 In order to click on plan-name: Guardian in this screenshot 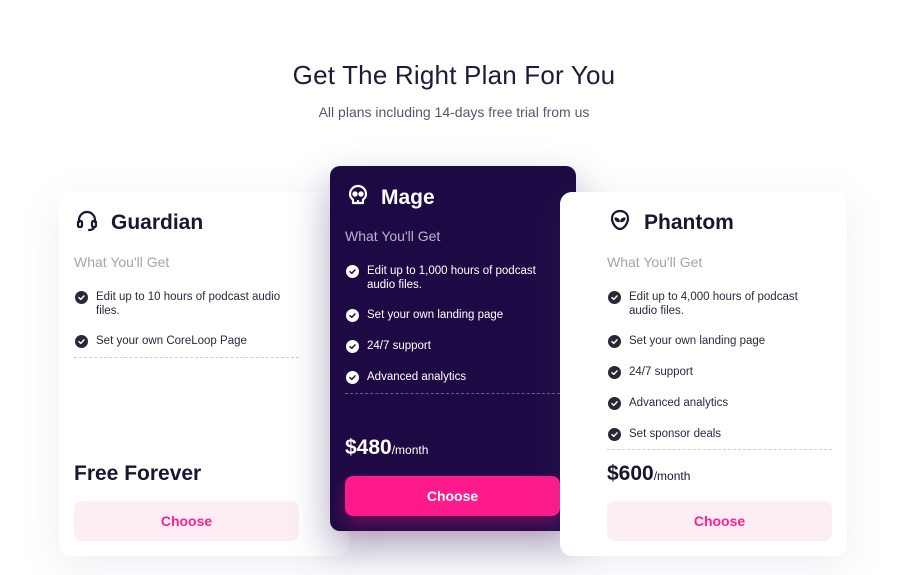, I will do `click(157, 222)`.